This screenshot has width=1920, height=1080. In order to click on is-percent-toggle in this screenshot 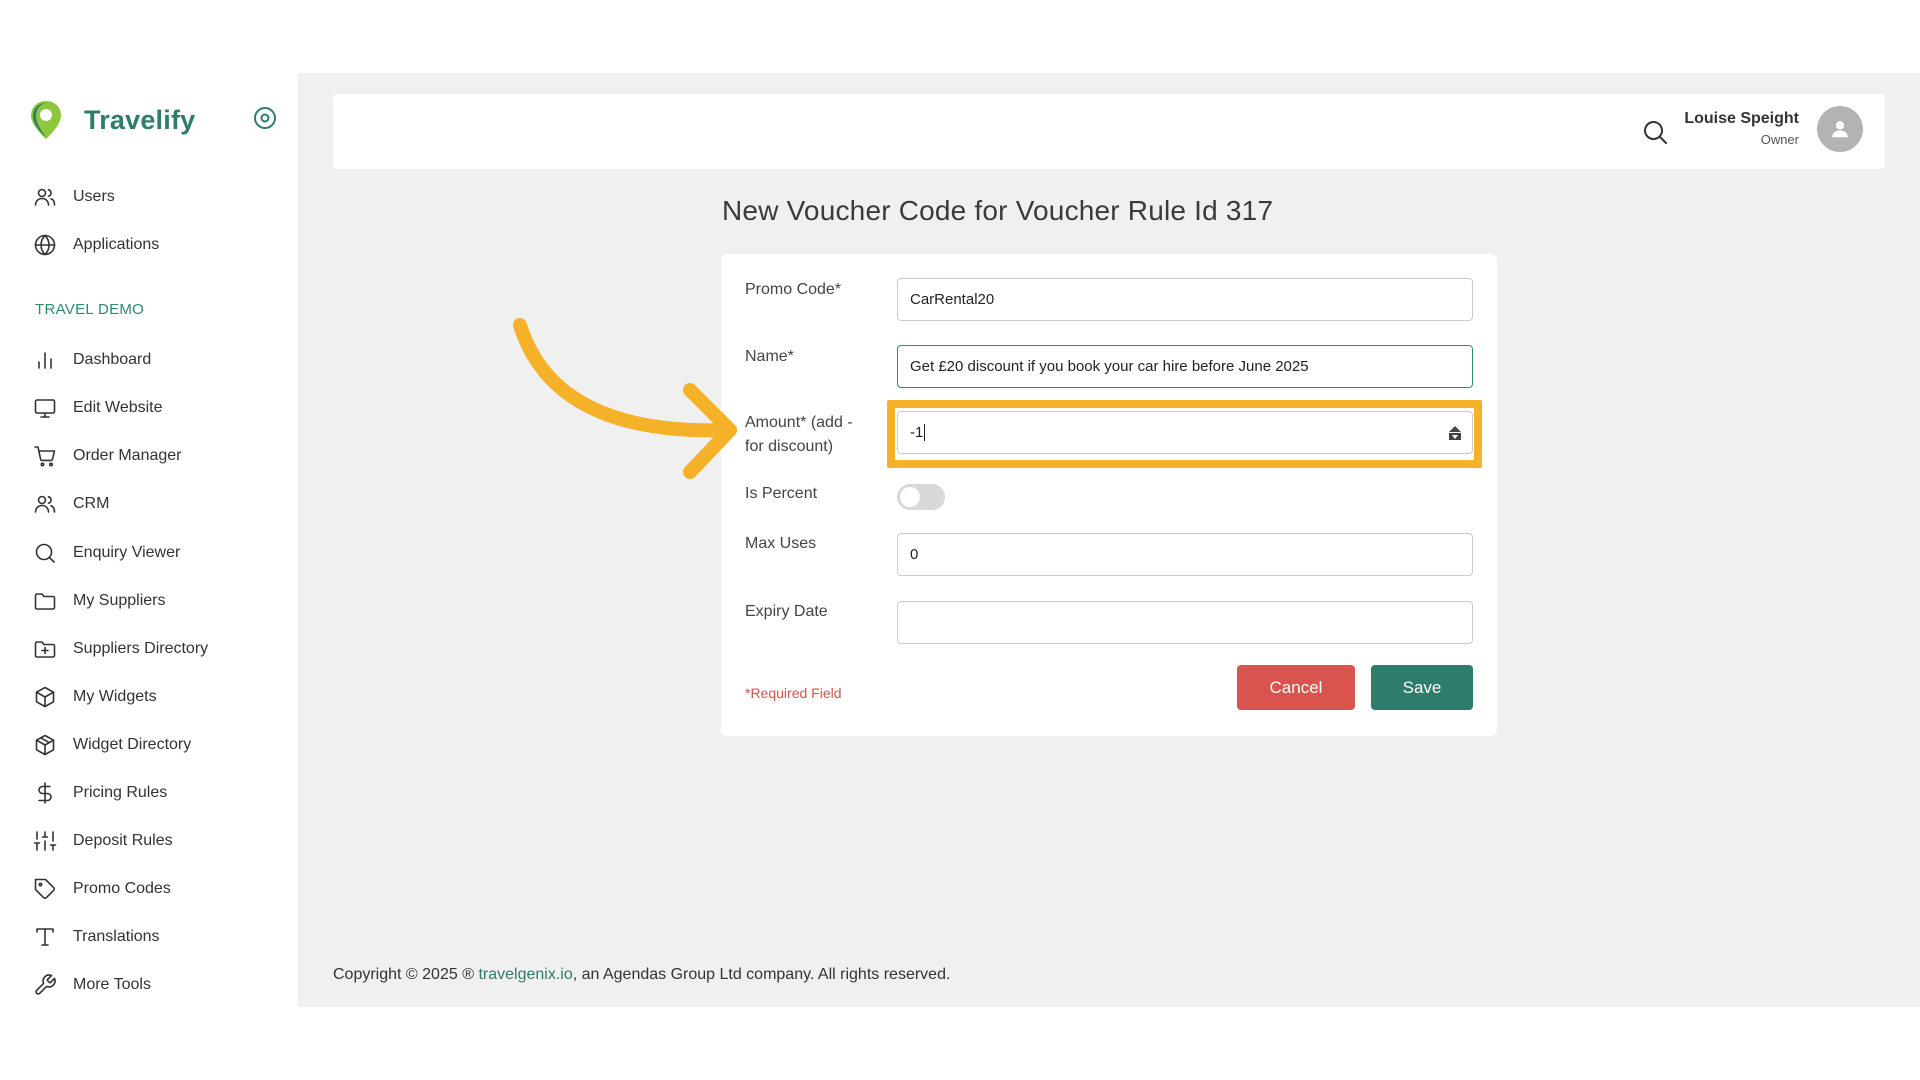, I will do `click(921, 497)`.